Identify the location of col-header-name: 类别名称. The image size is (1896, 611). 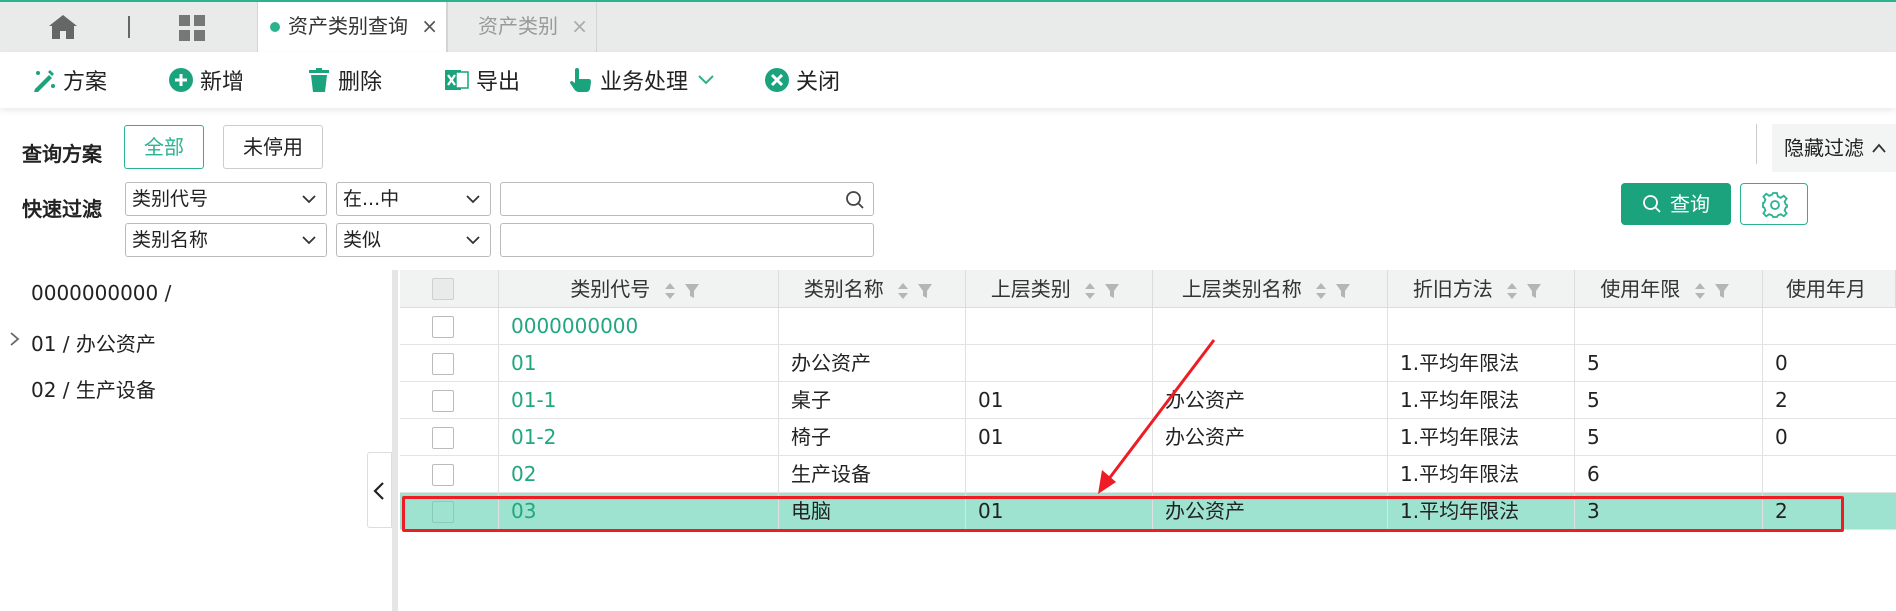
(872, 289).